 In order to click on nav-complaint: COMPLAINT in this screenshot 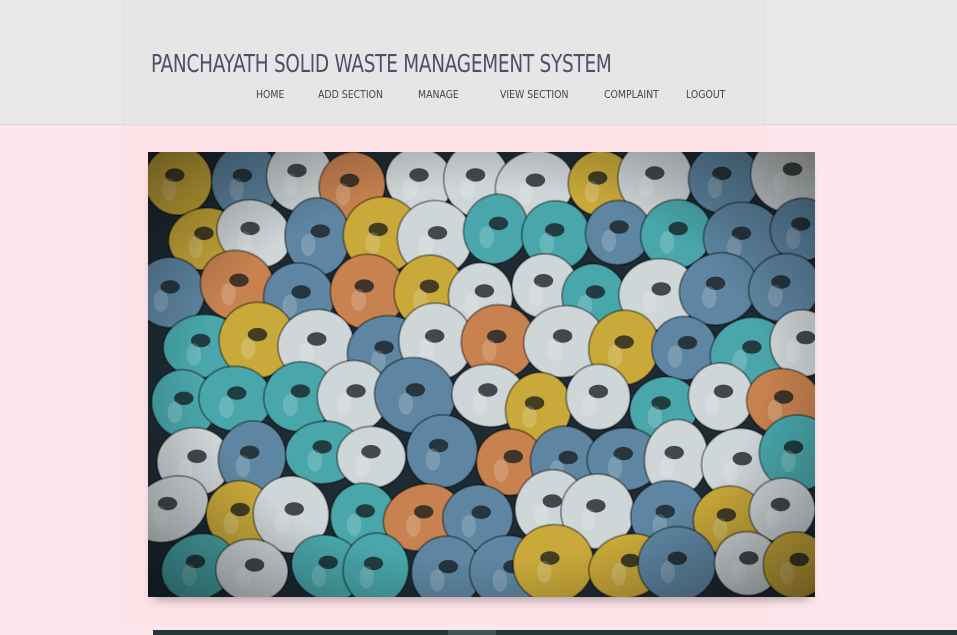, I will do `click(631, 94)`.